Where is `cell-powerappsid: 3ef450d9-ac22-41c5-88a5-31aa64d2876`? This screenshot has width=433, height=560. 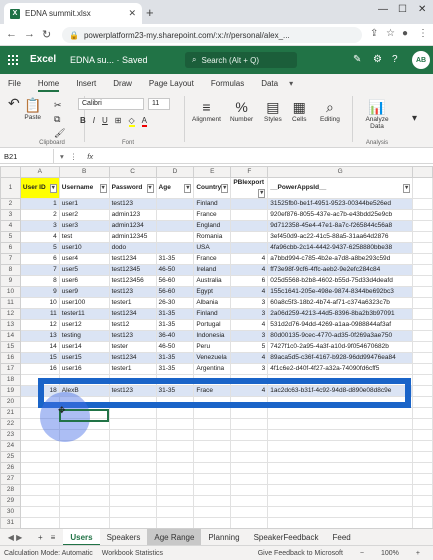 cell-powerappsid: 3ef450d9-ac22-41c5-88a5-31aa64d2876 is located at coordinates (340, 237).